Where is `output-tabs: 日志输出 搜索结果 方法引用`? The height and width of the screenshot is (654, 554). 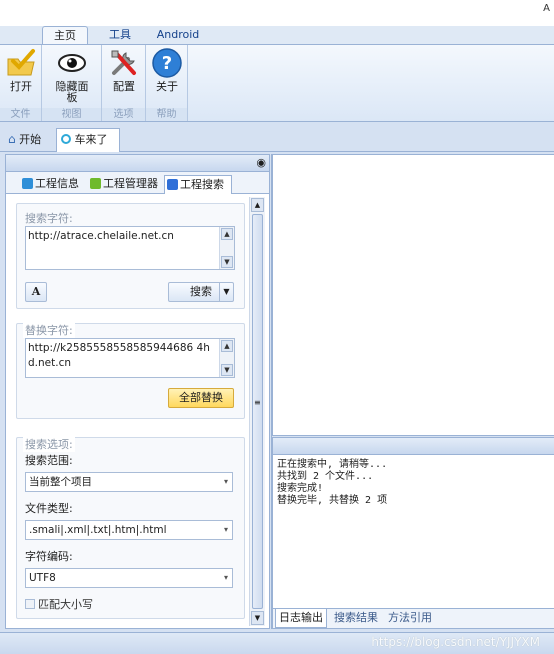 output-tabs: 日志输出 搜索结果 方法引用 is located at coordinates (413, 618).